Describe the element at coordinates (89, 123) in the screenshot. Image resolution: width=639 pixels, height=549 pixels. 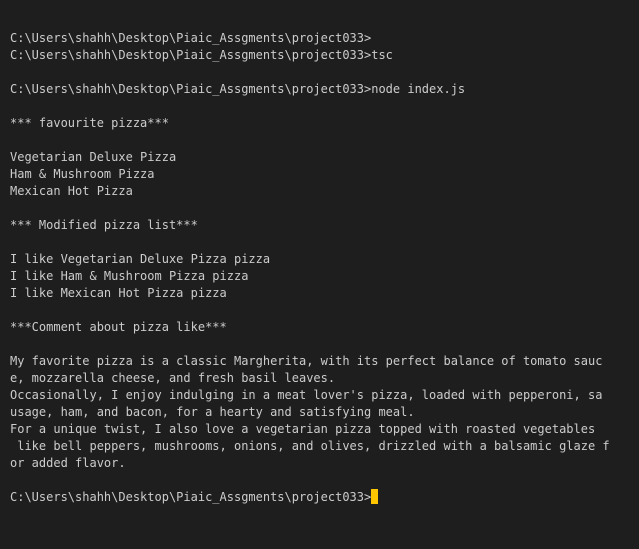
I see `terminal-line: *** favourite pizza***` at that location.